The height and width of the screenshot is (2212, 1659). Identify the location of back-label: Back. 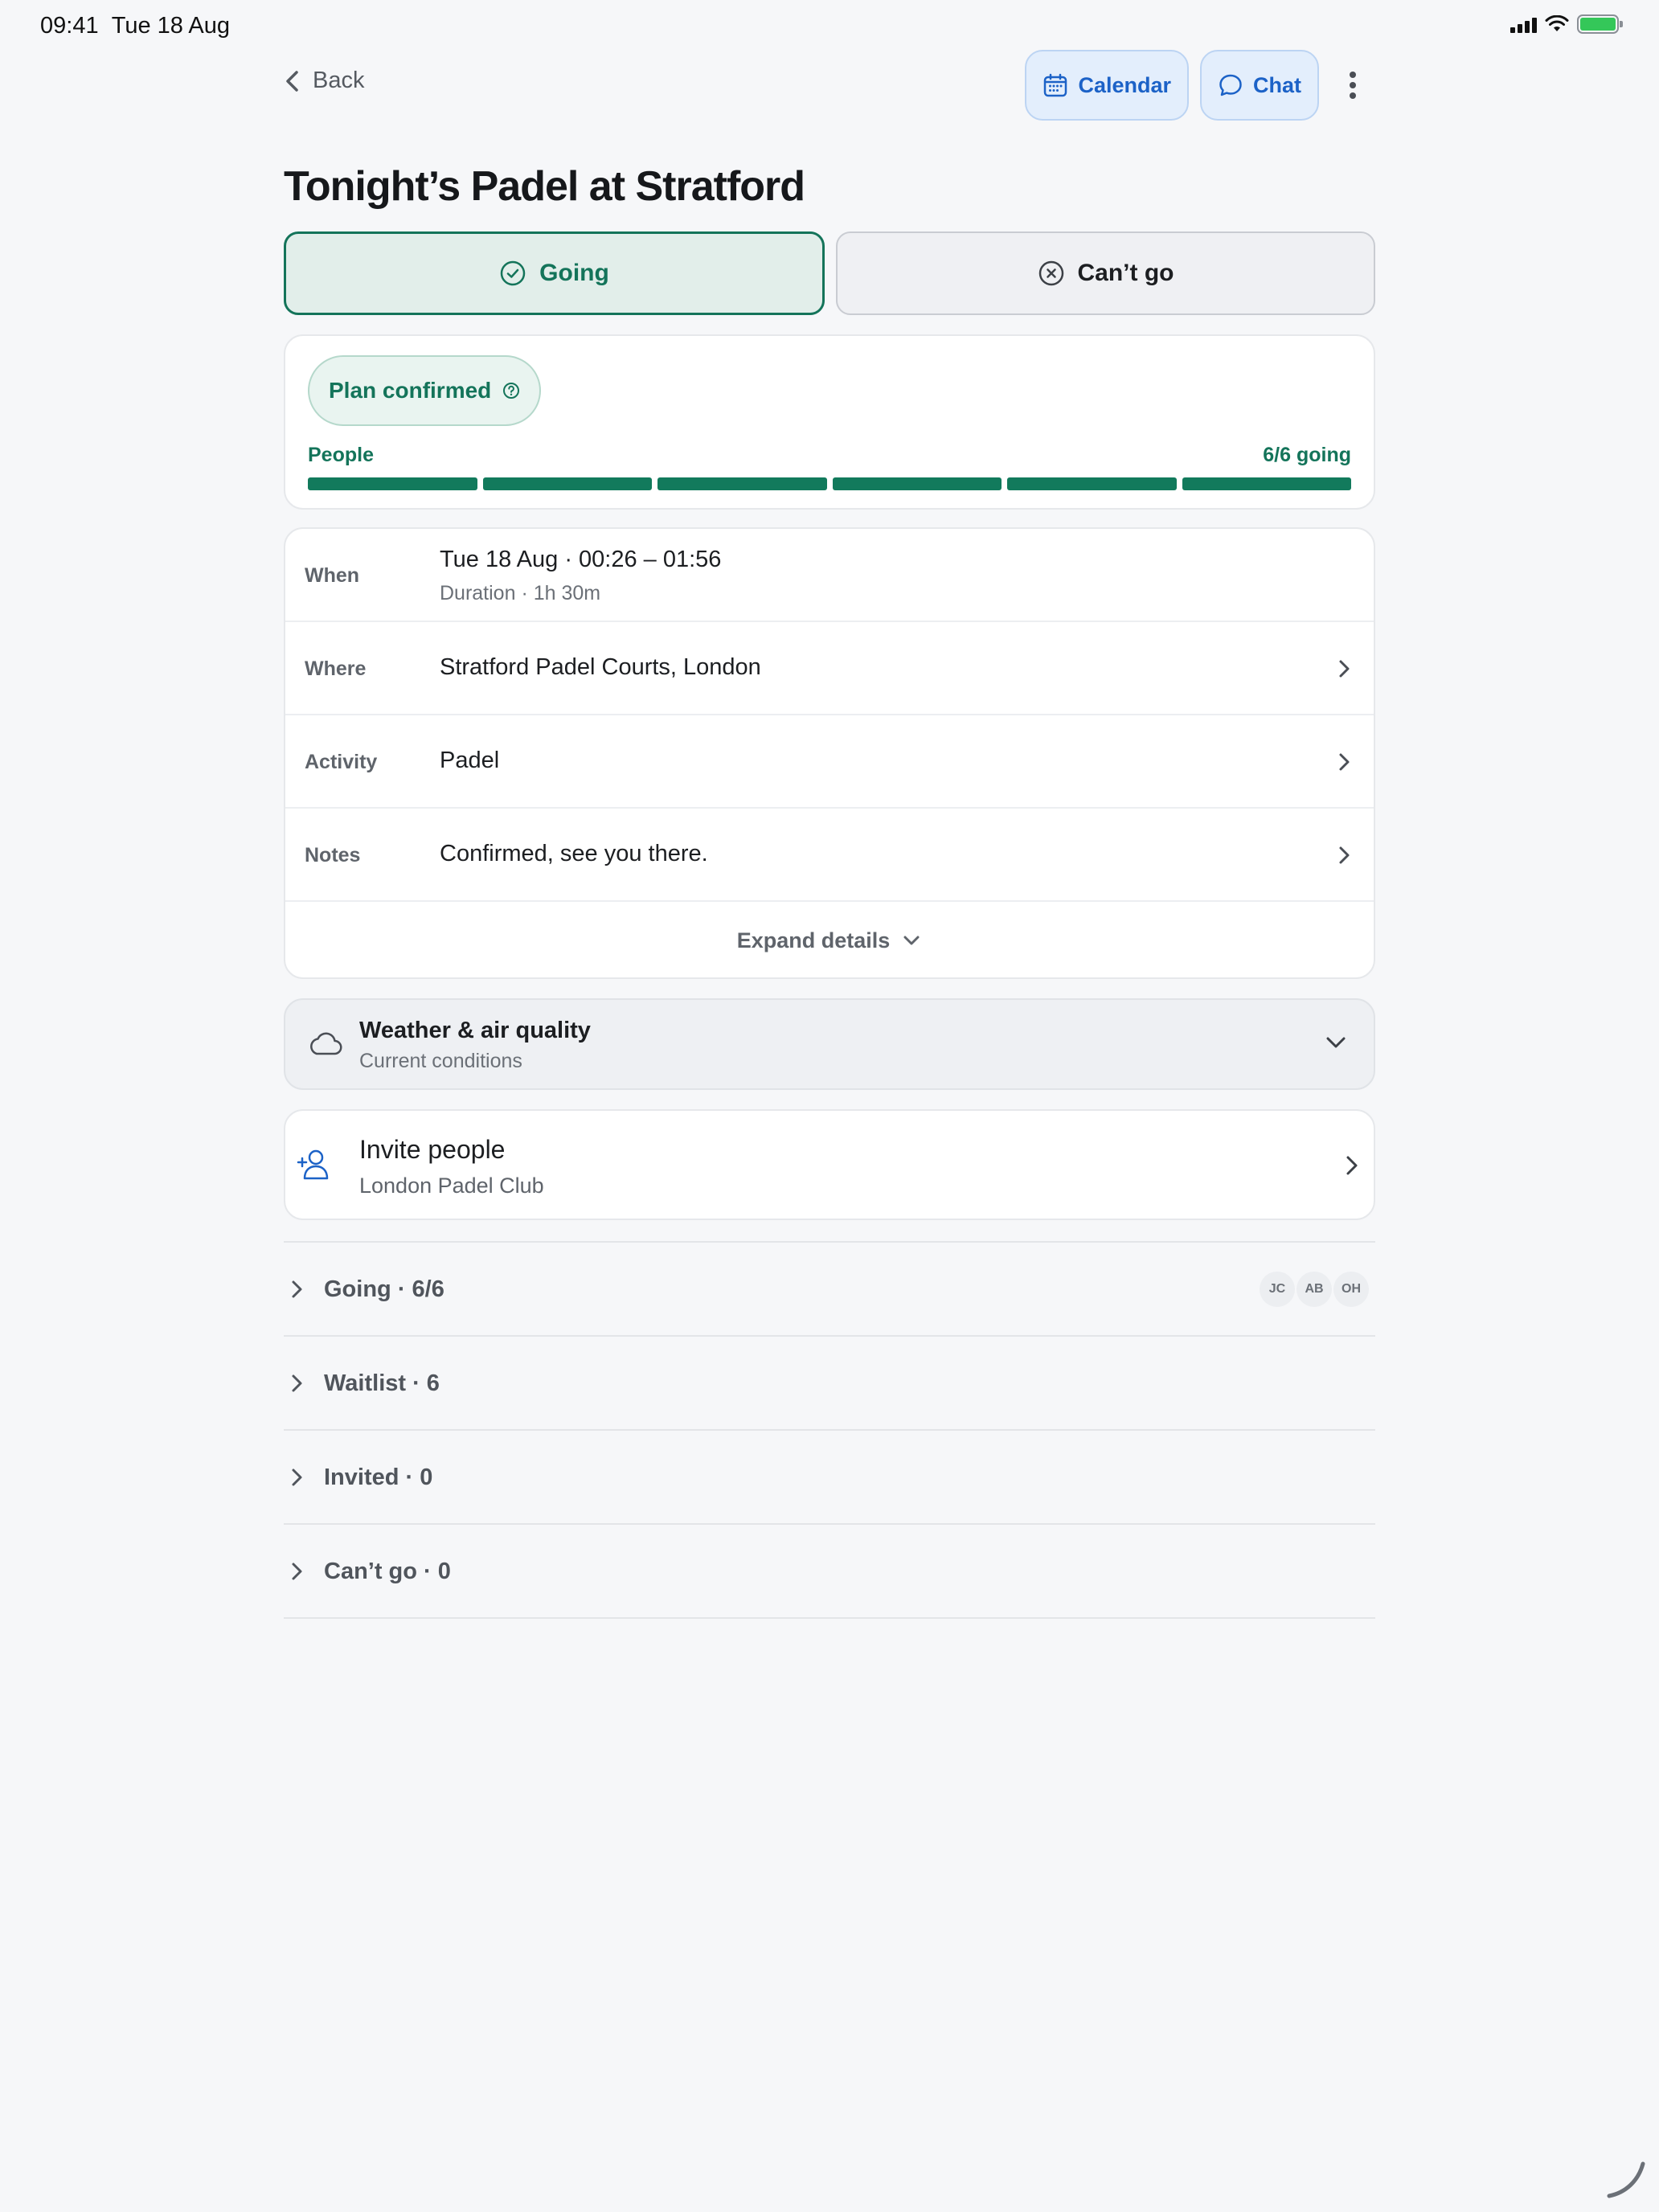
(339, 80).